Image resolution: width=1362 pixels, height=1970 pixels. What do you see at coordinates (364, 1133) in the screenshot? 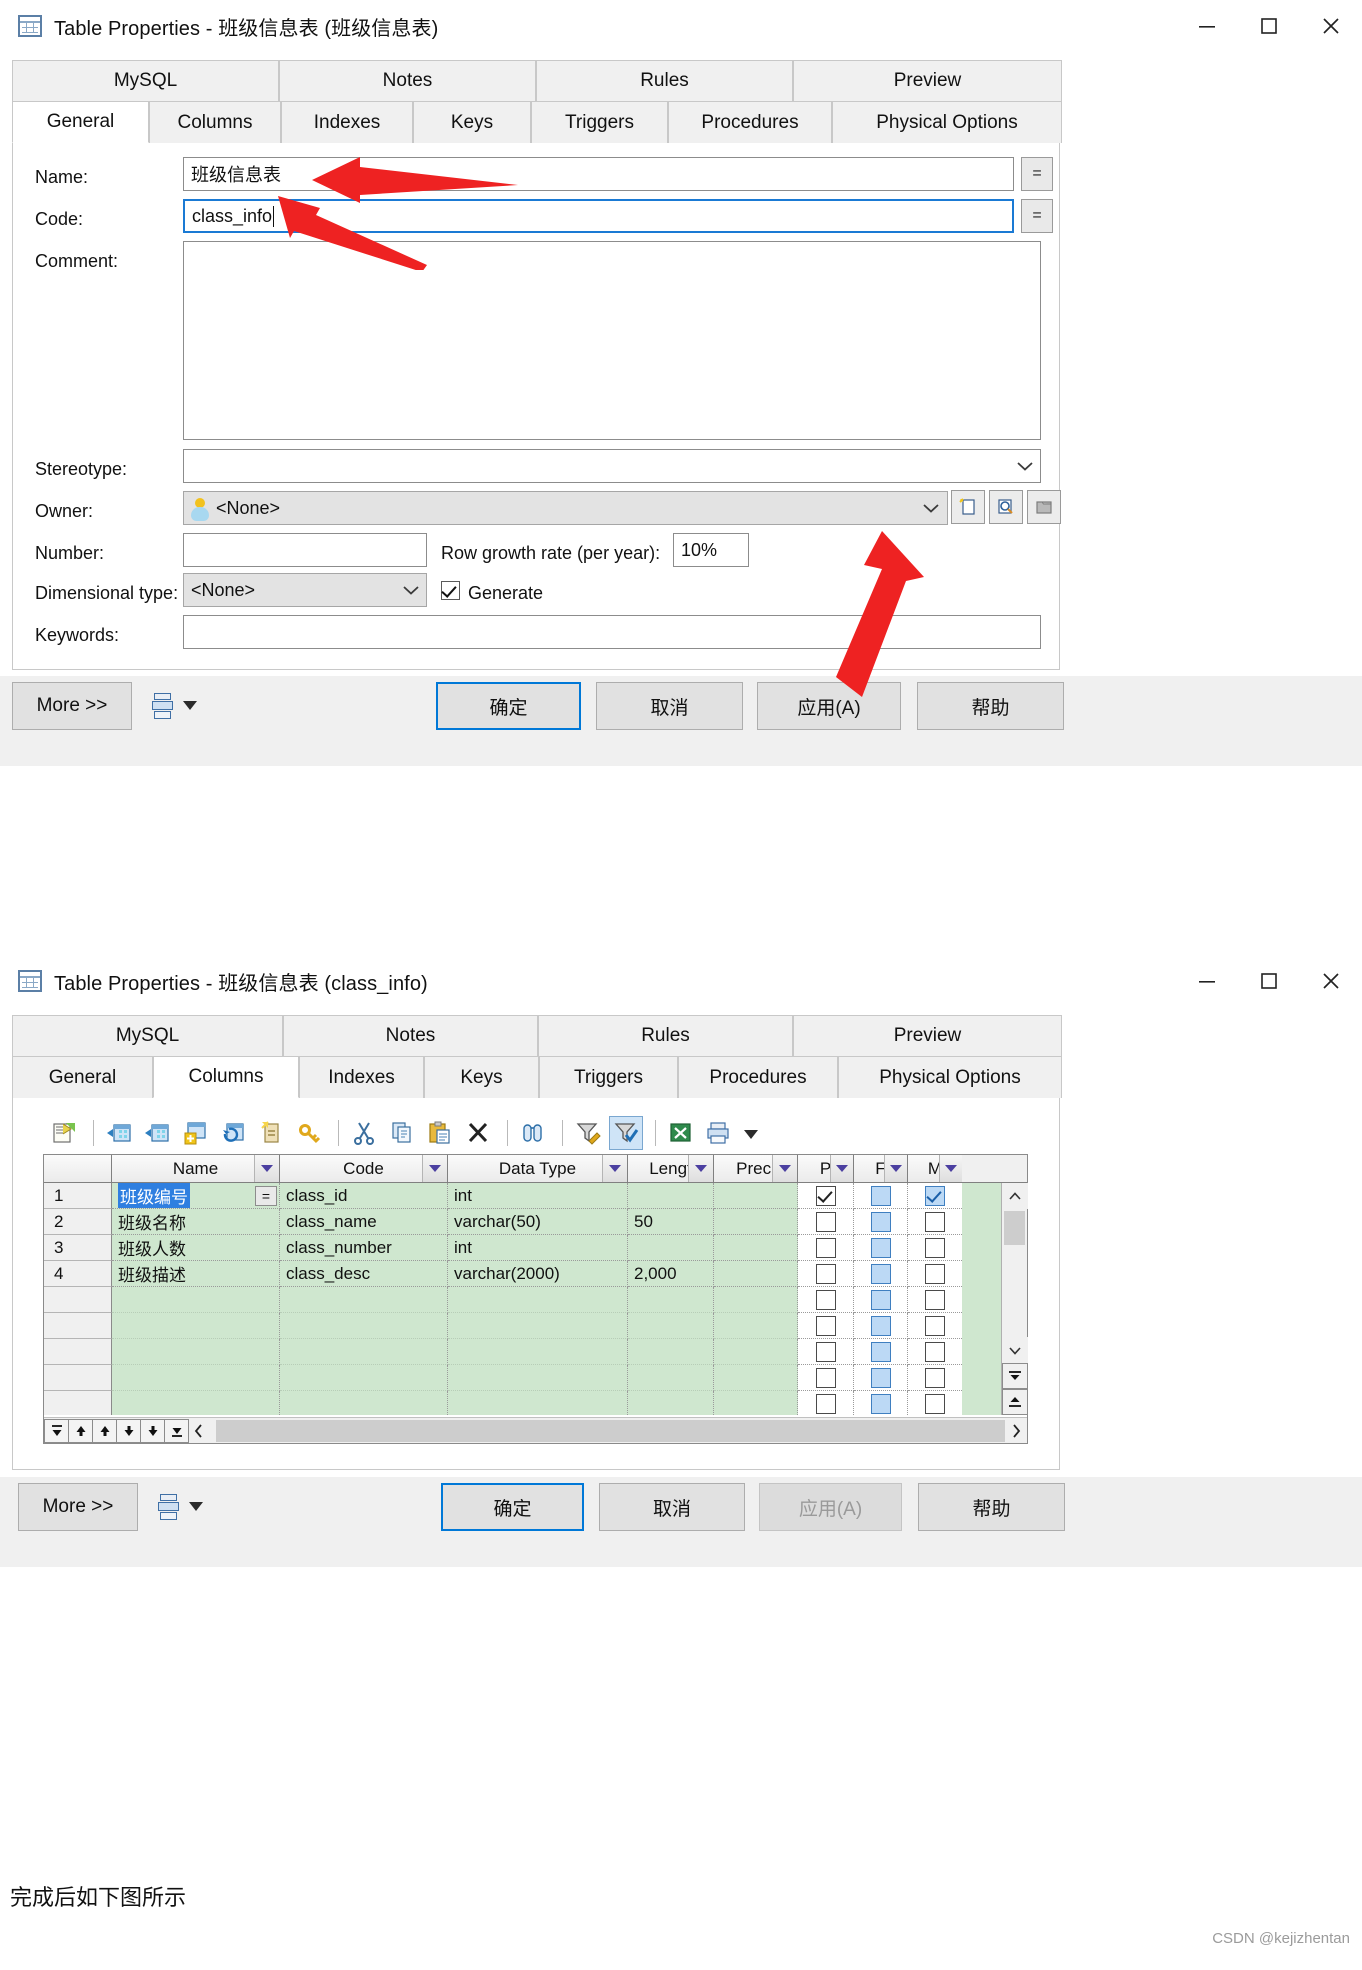
I see `cut-icon` at bounding box center [364, 1133].